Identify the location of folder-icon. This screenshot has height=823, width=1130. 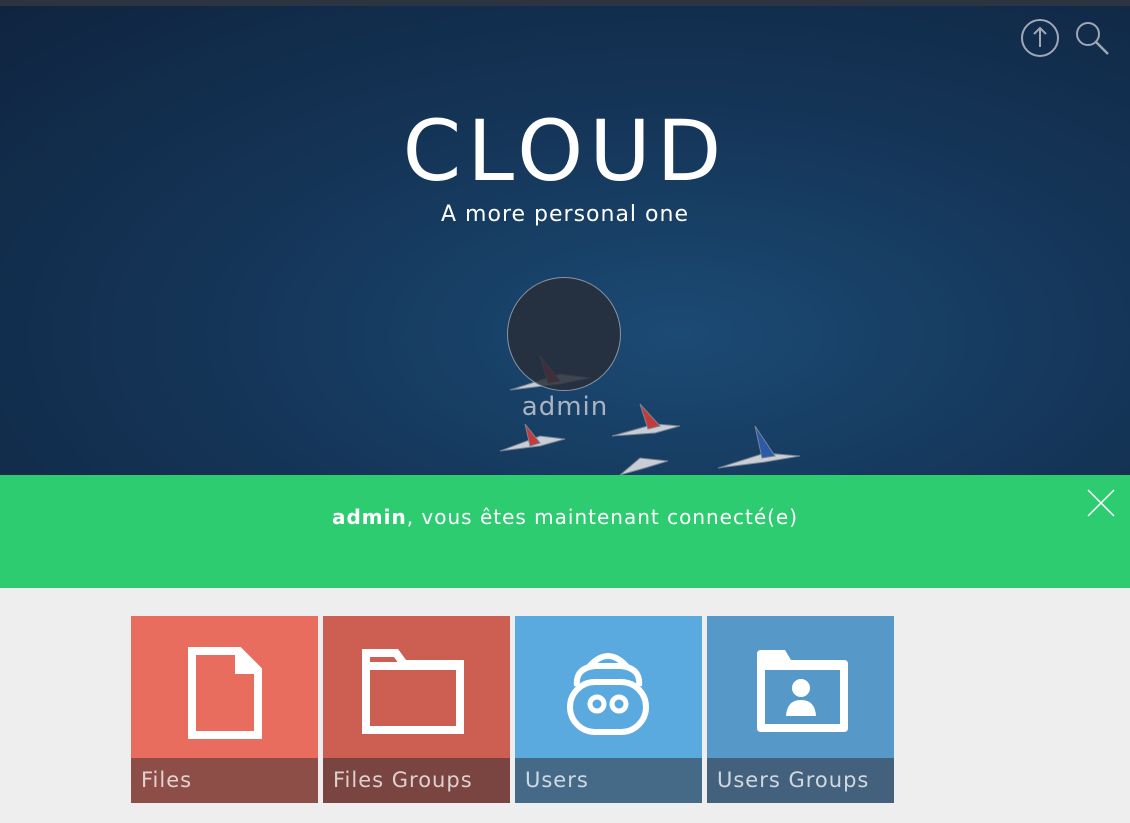
(413, 691).